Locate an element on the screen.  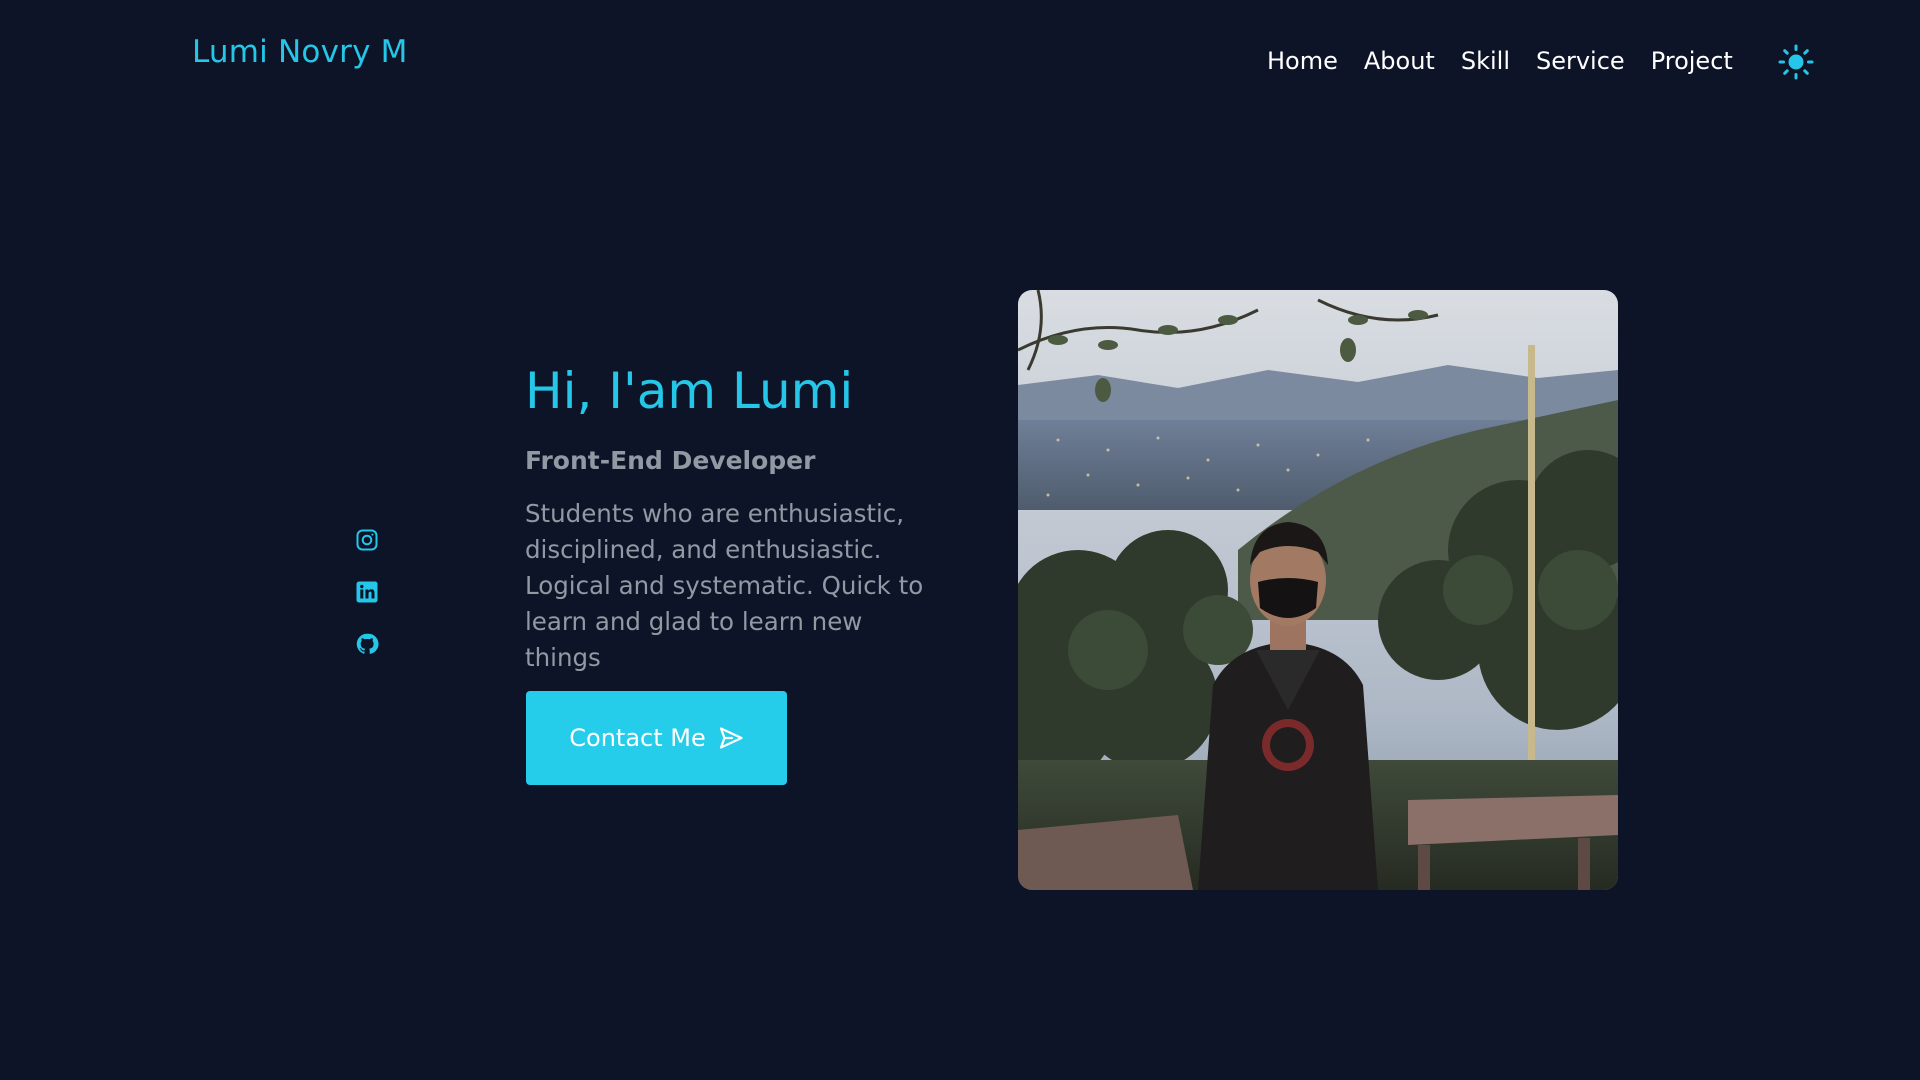
hero-subtitle: Front-End Developer is located at coordinates (670, 460).